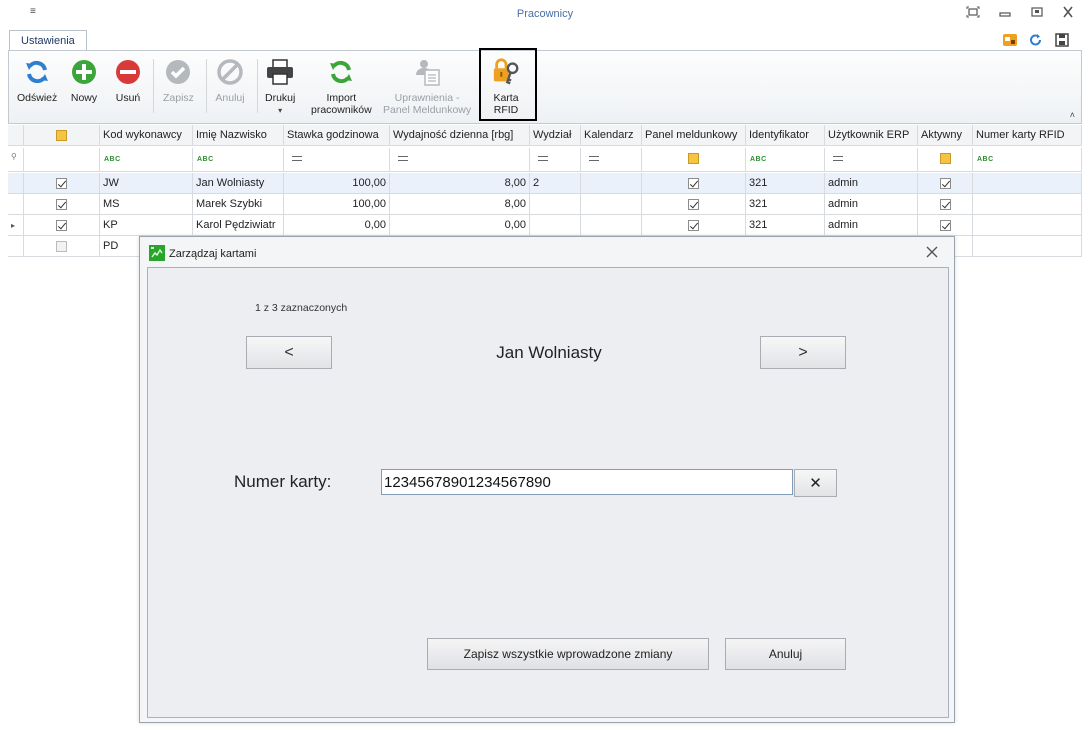 The height and width of the screenshot is (730, 1090). Describe the element at coordinates (238, 183) in the screenshot. I see `cell-name: Jan Wolniasty` at that location.